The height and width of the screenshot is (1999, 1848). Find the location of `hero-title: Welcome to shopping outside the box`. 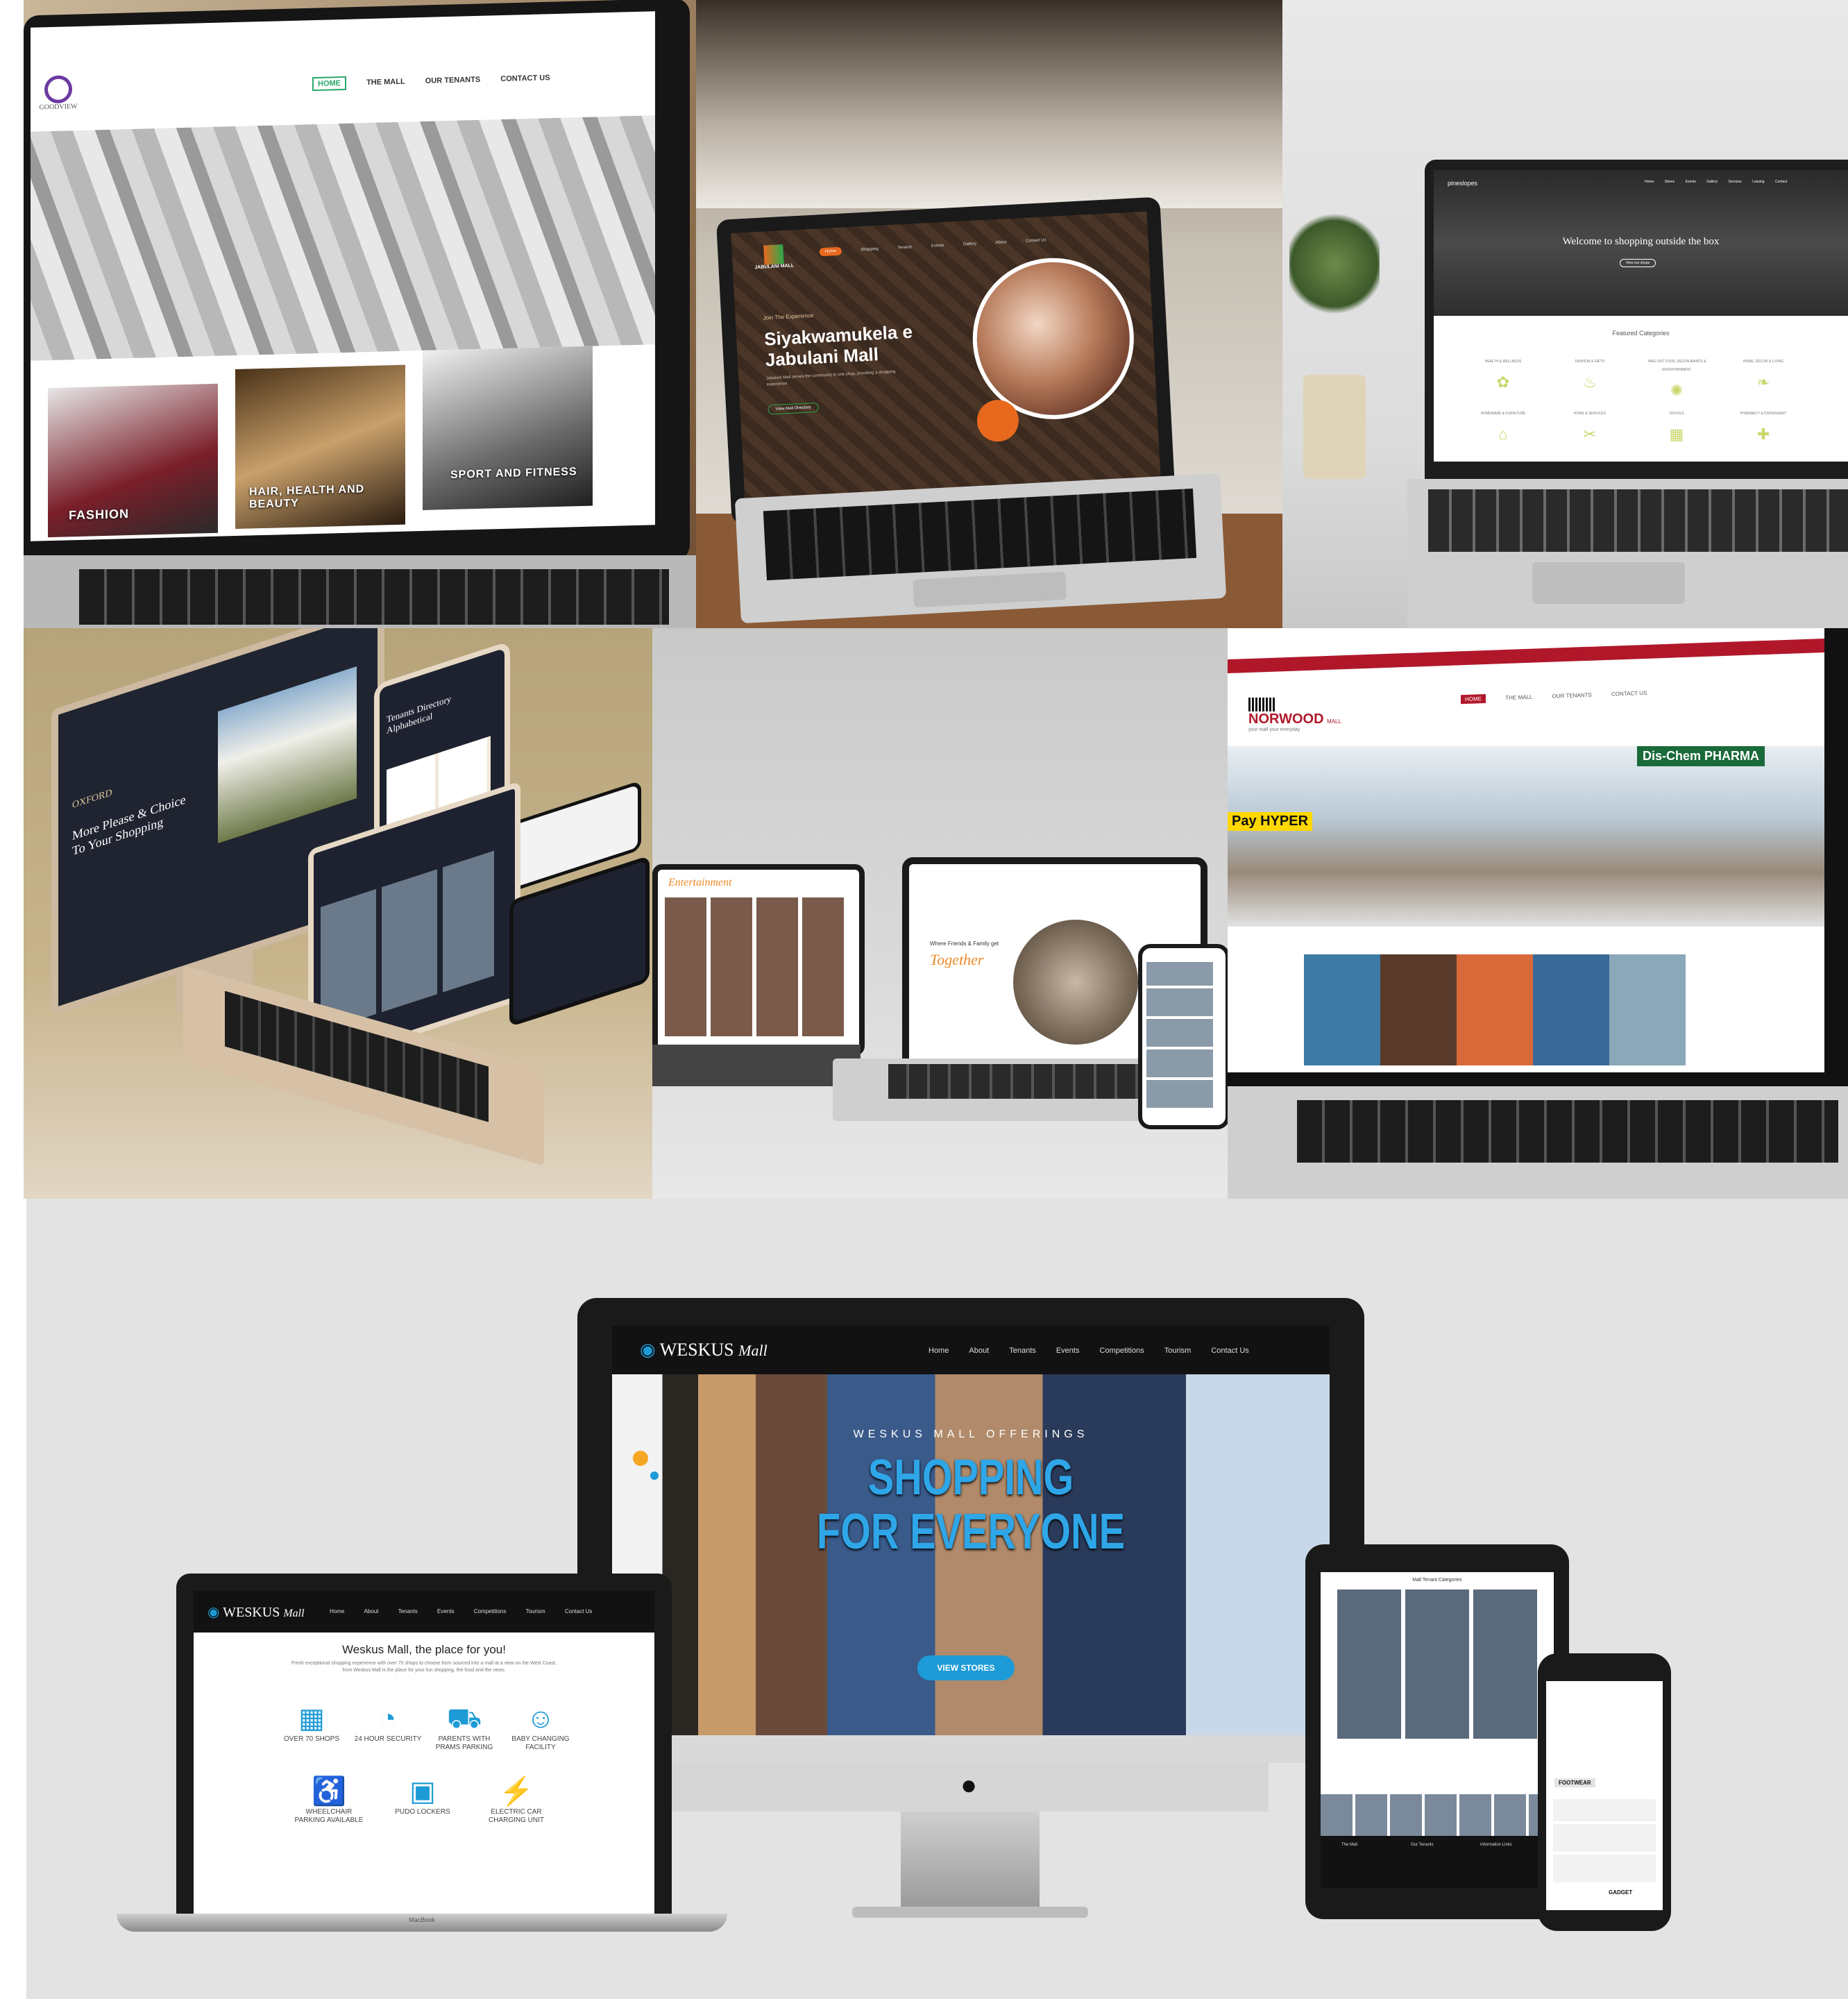

hero-title: Welcome to shopping outside the box is located at coordinates (1641, 242).